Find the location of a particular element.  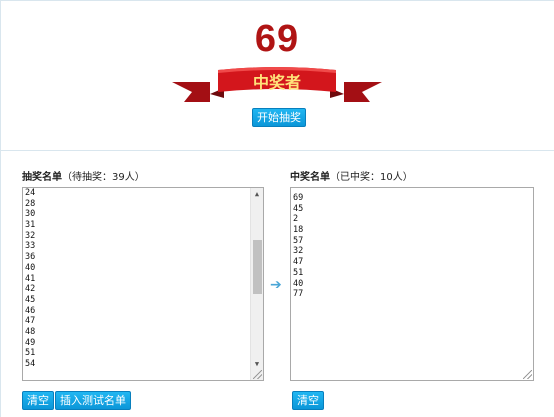

pool-scrollbar: ▲ ▼ is located at coordinates (256, 284).